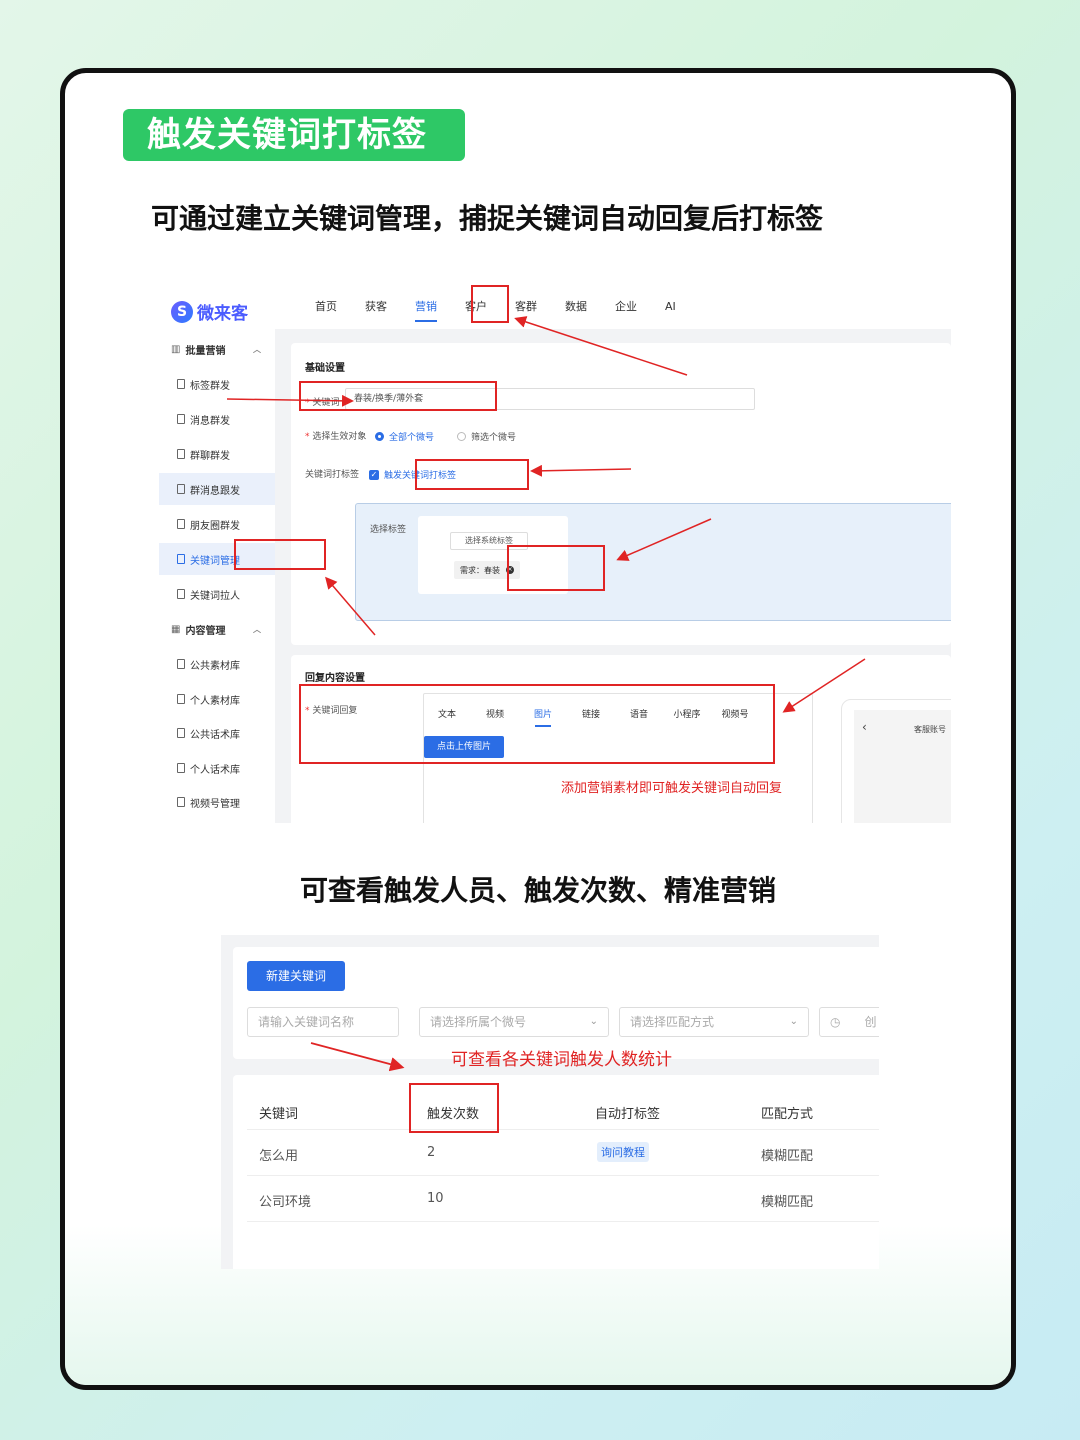 This screenshot has height=1440, width=1080. What do you see at coordinates (279, 1156) in the screenshot?
I see `row-1-keyword: 怎么用` at bounding box center [279, 1156].